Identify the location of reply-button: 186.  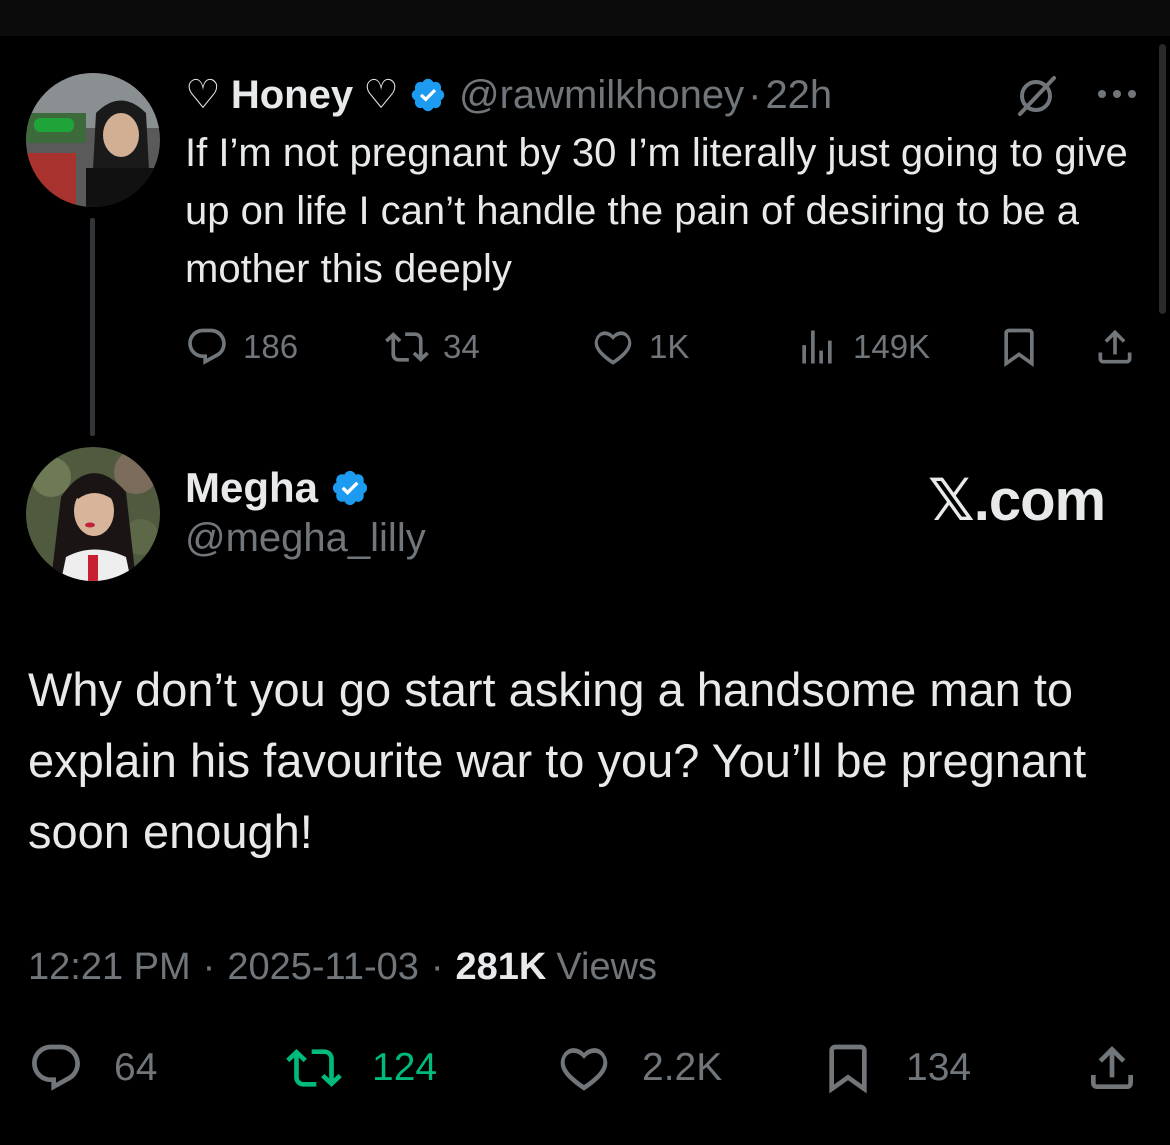
(241, 347).